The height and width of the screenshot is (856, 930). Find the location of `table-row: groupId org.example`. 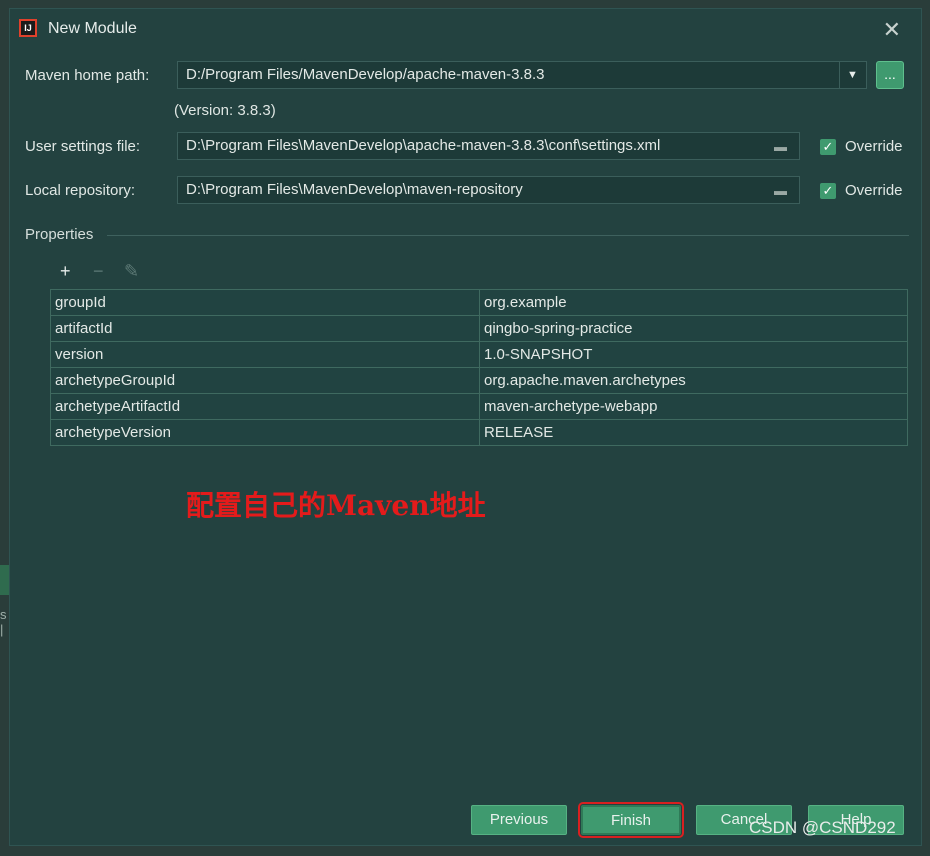

table-row: groupId org.example is located at coordinates (479, 302).